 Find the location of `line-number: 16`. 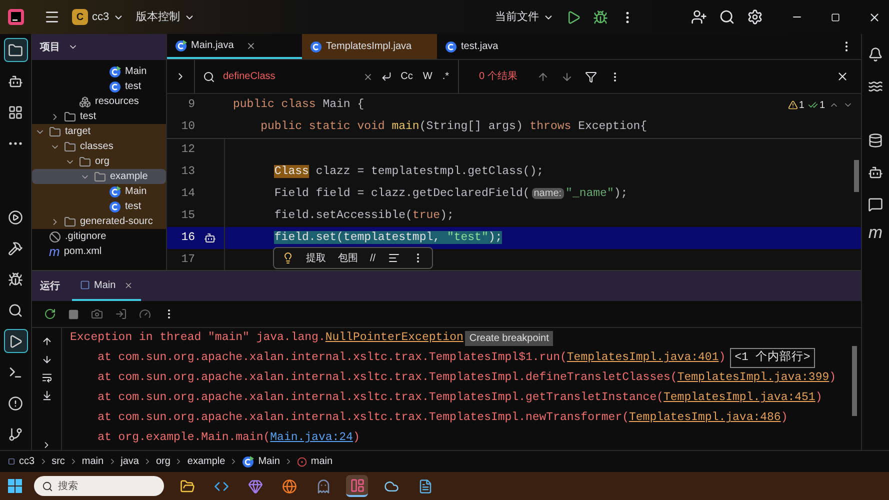

line-number: 16 is located at coordinates (187, 238).